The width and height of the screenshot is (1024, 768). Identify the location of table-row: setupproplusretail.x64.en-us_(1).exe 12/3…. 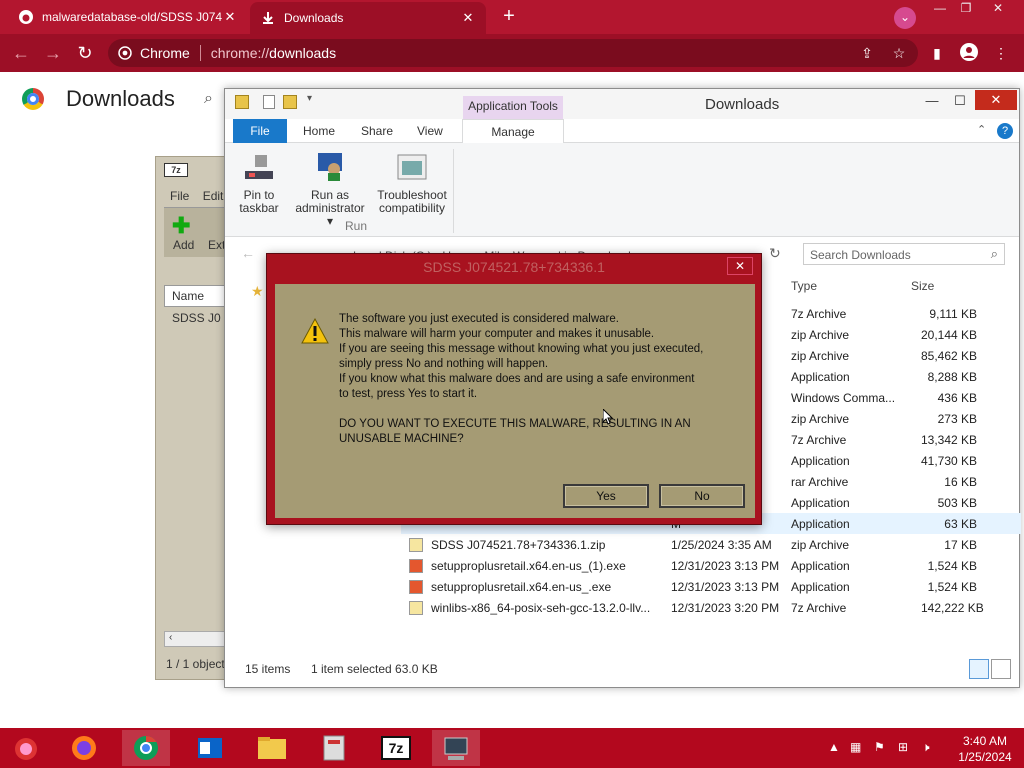
(711, 565).